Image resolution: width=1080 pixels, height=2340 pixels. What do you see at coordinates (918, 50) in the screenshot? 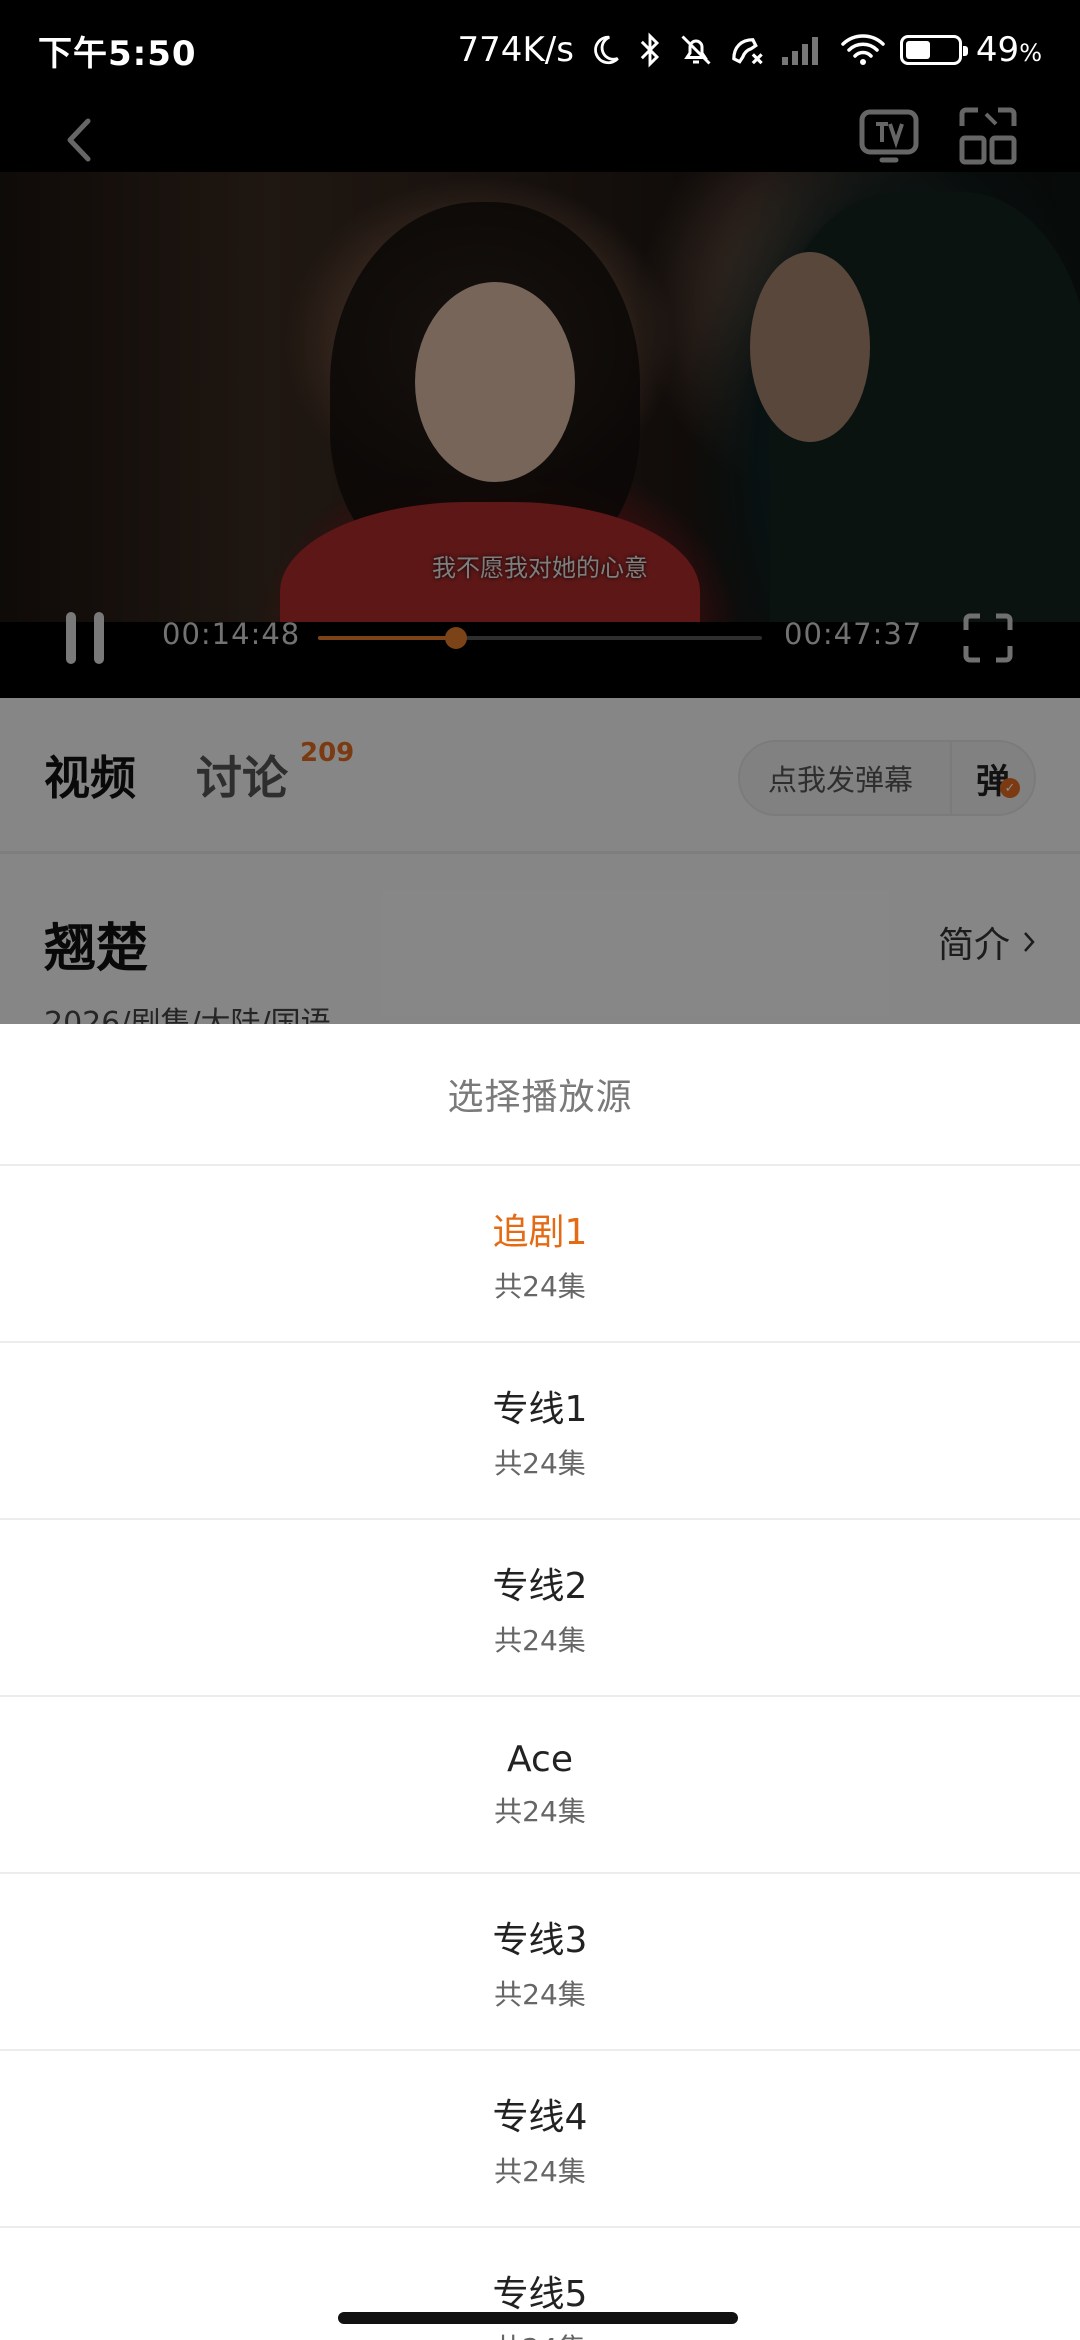
I see `battery-fill` at bounding box center [918, 50].